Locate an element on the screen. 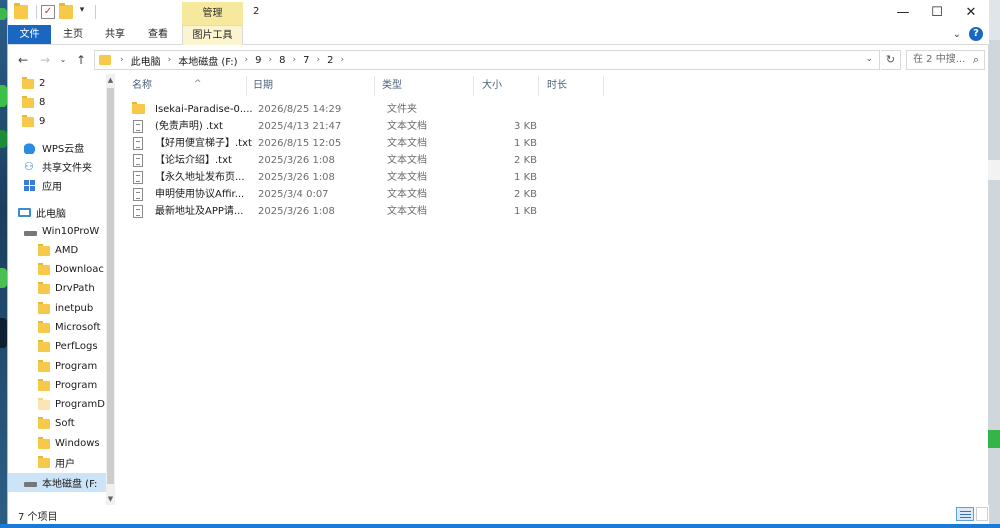 This screenshot has width=1000, height=528. tab-share: 共享 is located at coordinates (115, 34).